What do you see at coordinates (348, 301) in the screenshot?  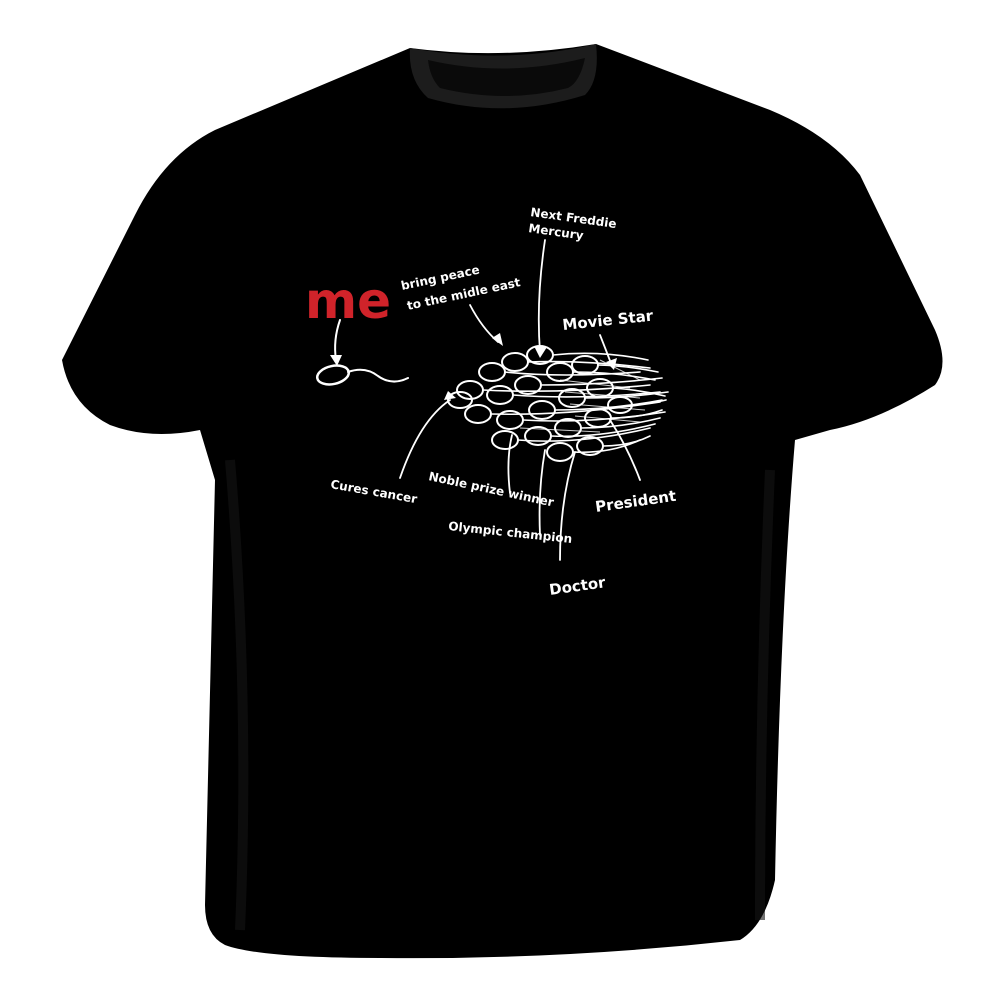 I see `me-label: me` at bounding box center [348, 301].